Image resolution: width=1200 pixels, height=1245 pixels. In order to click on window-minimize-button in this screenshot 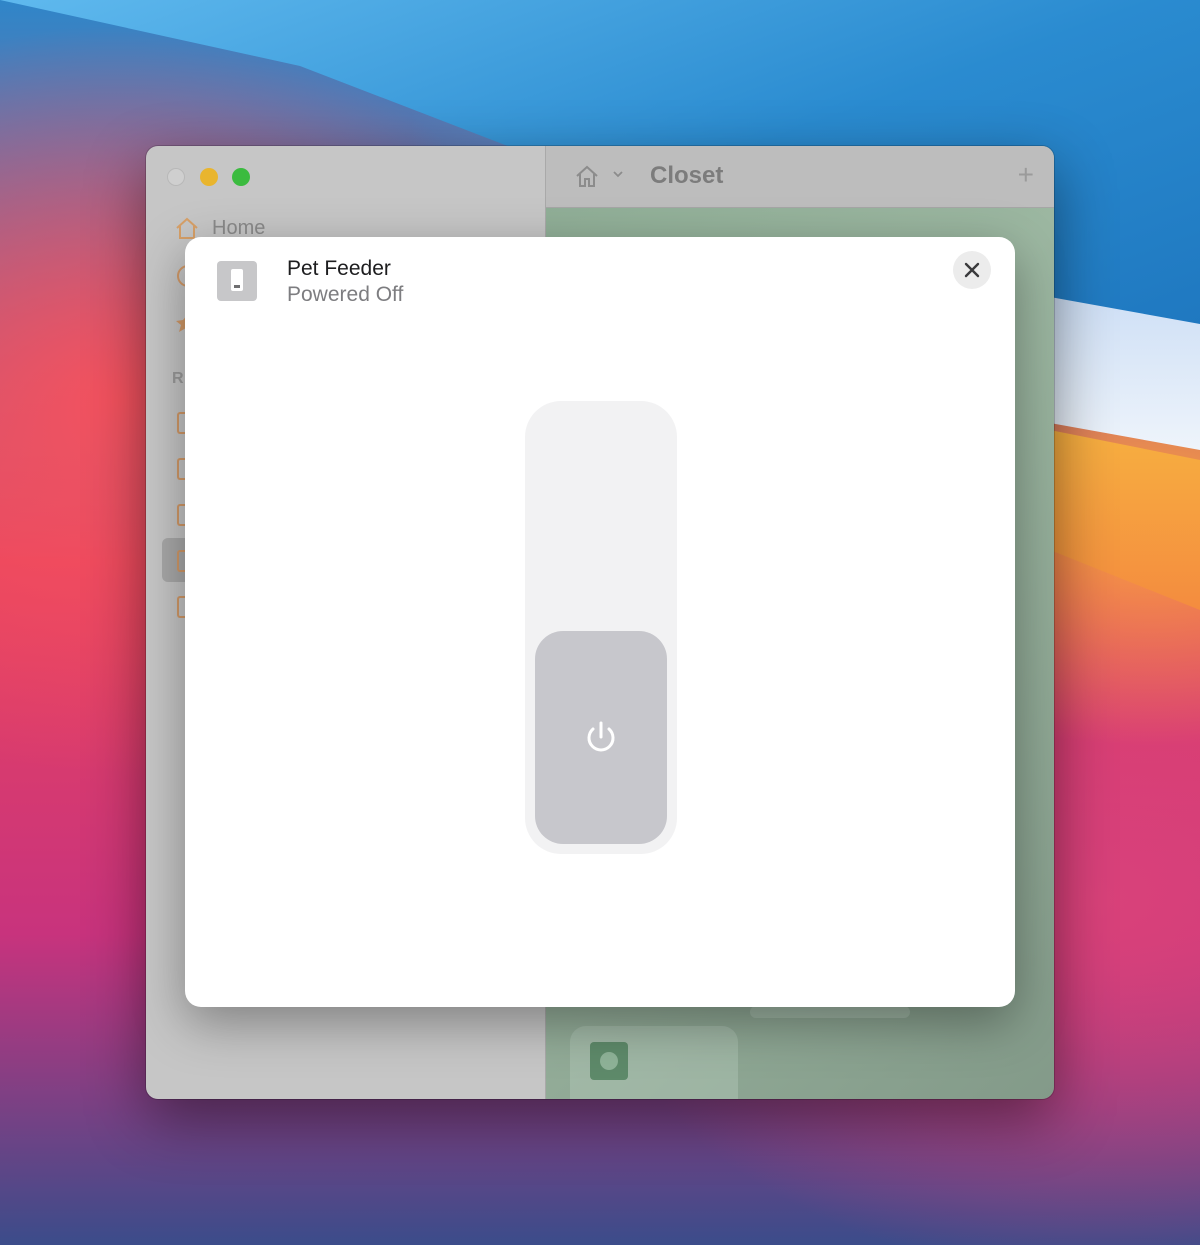, I will do `click(209, 177)`.